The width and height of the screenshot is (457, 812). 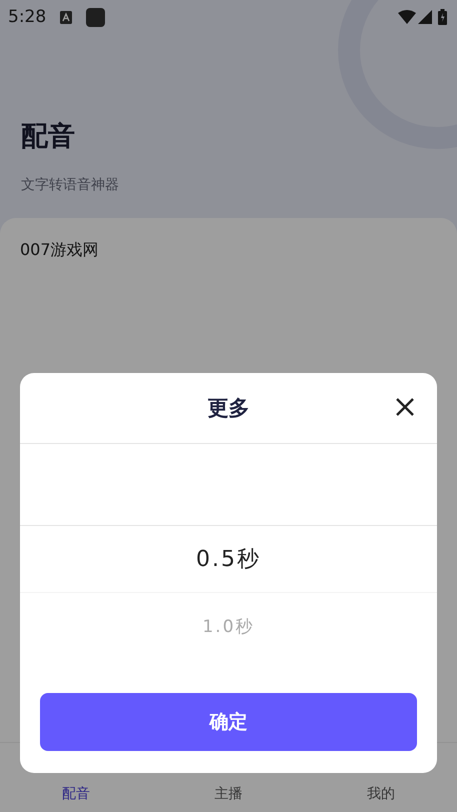 I want to click on card-text: 007游戏网, so click(x=59, y=249).